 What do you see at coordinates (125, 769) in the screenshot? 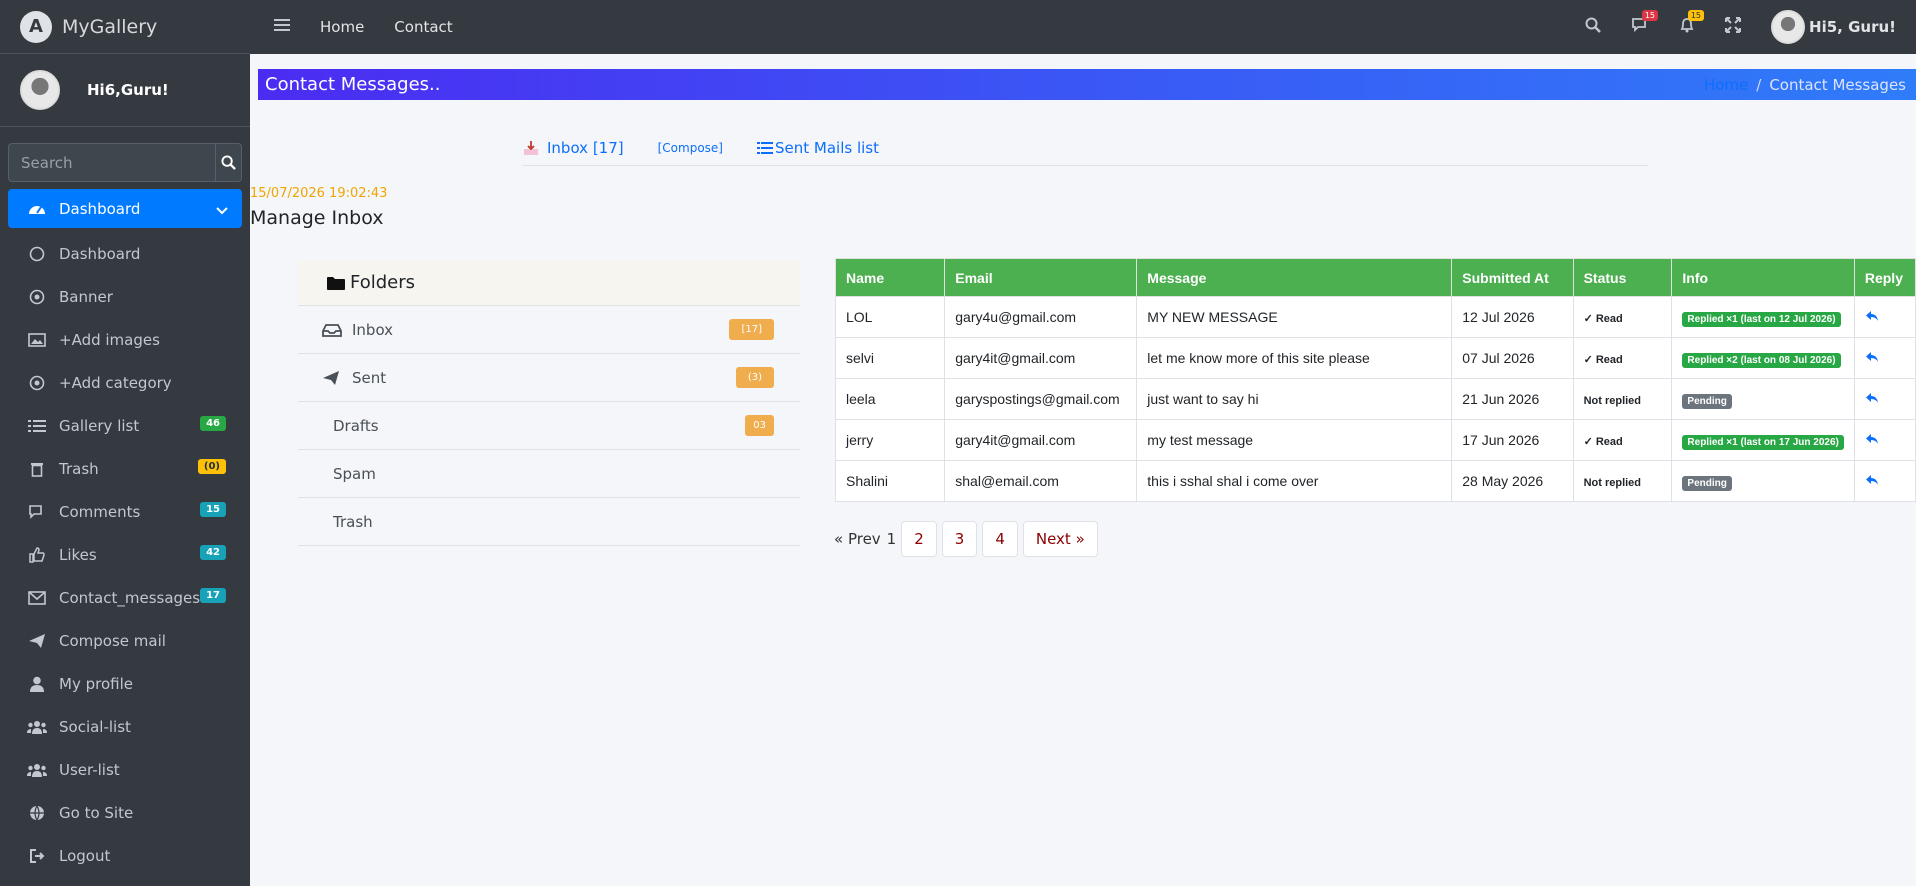
I see `sidebar-item-user-list: User-list` at bounding box center [125, 769].